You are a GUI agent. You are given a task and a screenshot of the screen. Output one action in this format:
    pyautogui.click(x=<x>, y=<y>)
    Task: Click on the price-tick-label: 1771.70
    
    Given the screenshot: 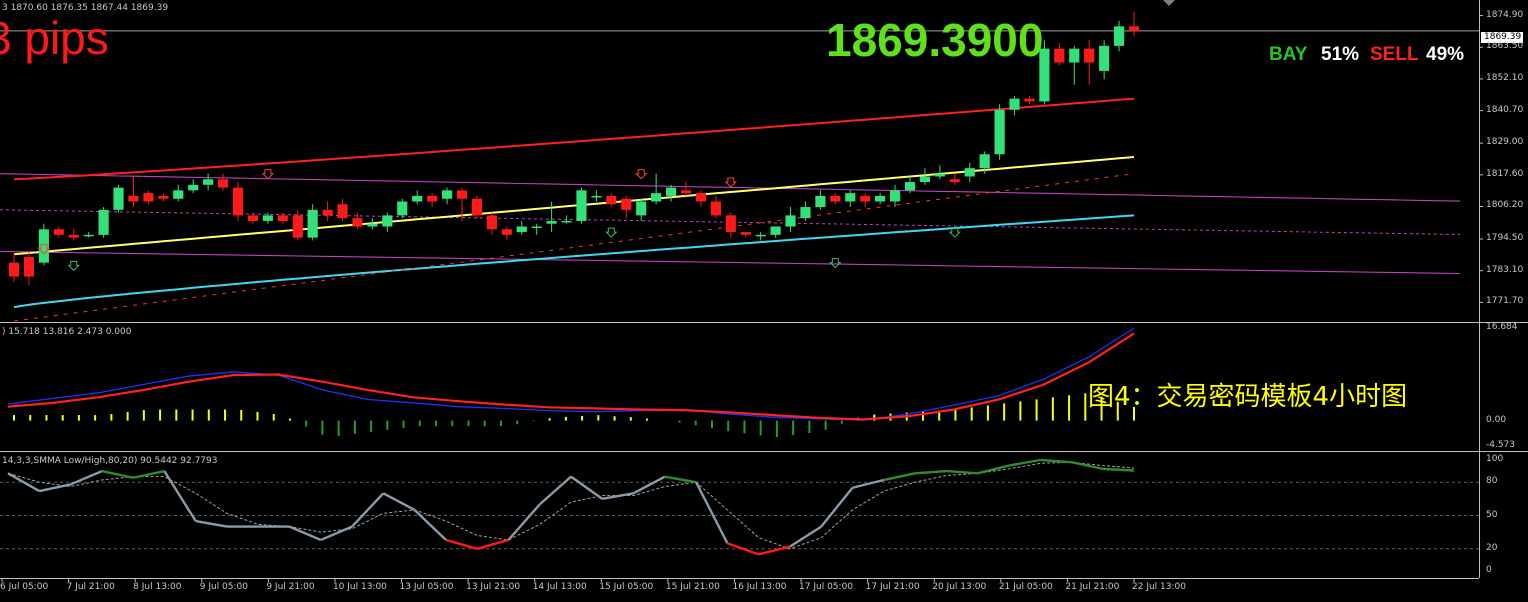 What is the action you would take?
    pyautogui.click(x=1505, y=301)
    